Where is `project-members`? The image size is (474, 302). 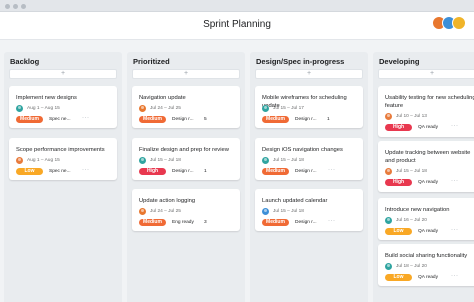 project-members is located at coordinates (450, 24).